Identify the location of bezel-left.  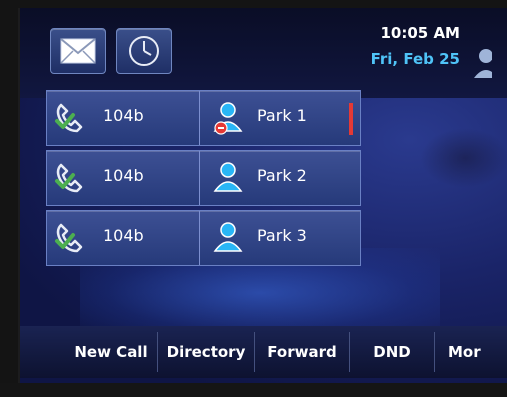
(9, 198).